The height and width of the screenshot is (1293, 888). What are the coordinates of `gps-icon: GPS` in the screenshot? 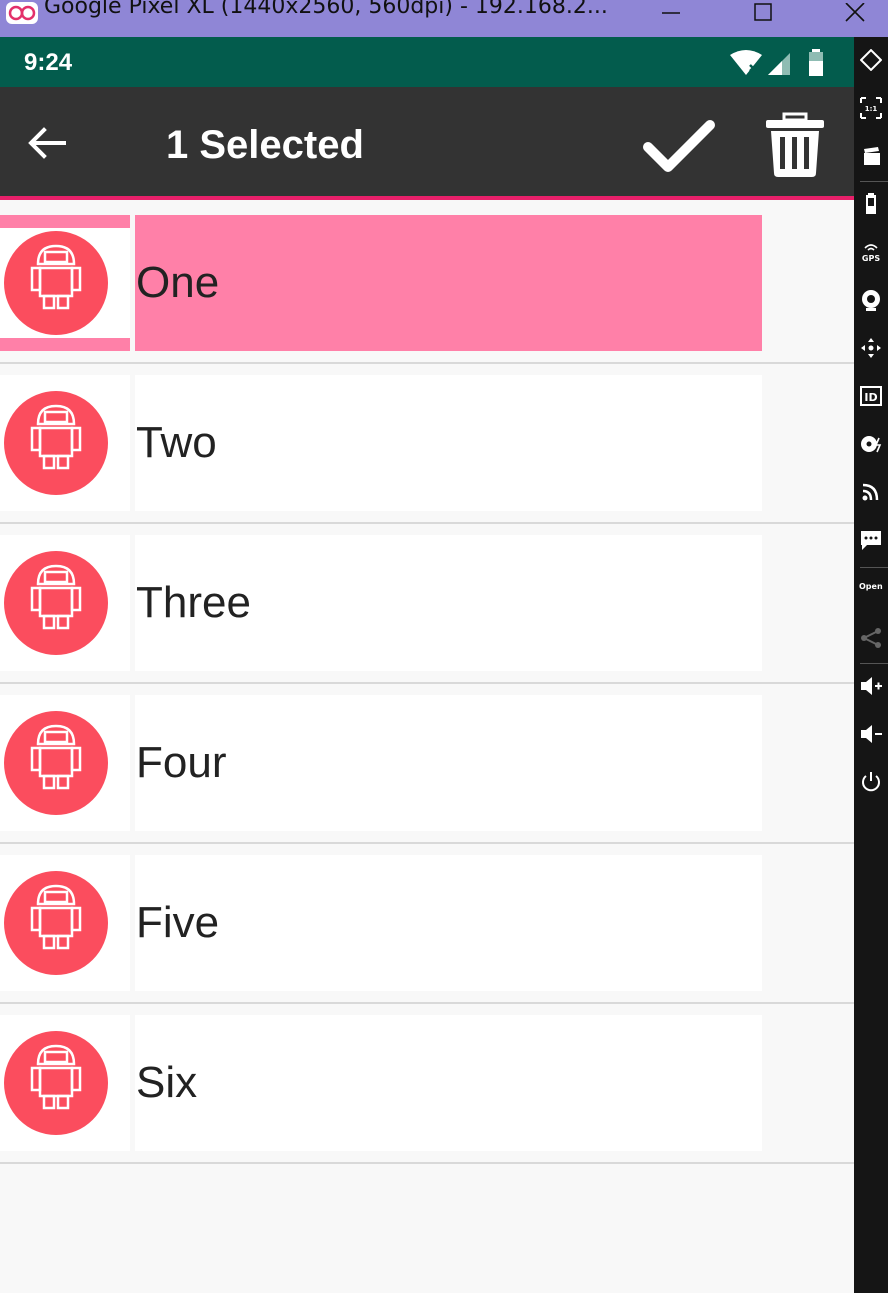 It's located at (871, 252).